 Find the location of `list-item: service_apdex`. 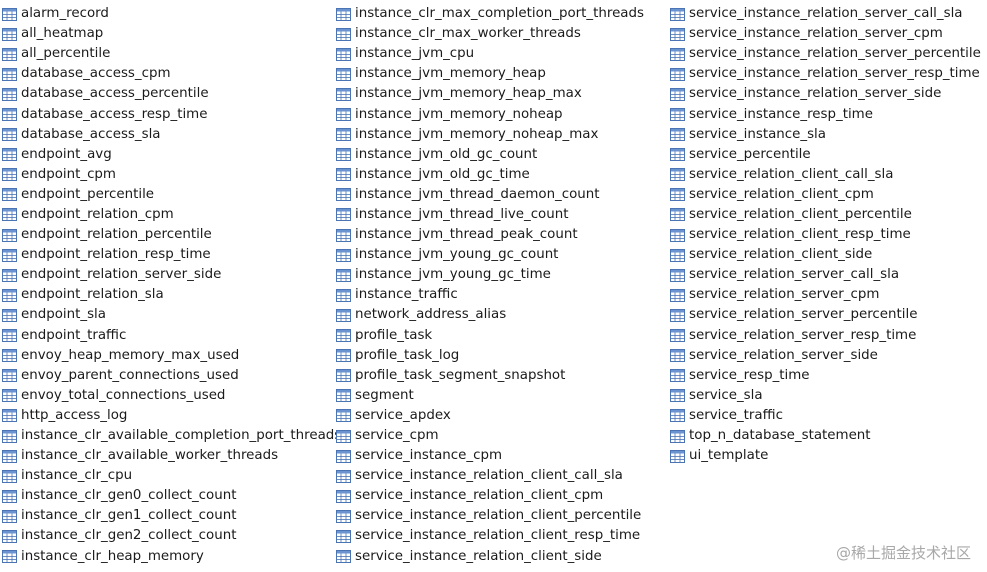

list-item: service_apdex is located at coordinates (490, 416).